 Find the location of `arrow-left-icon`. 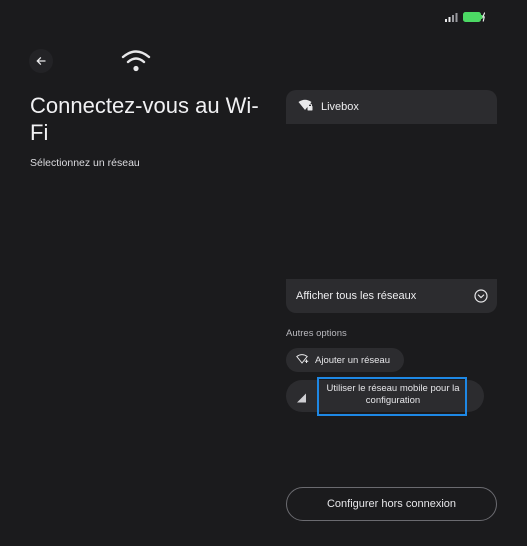

arrow-left-icon is located at coordinates (41, 61).